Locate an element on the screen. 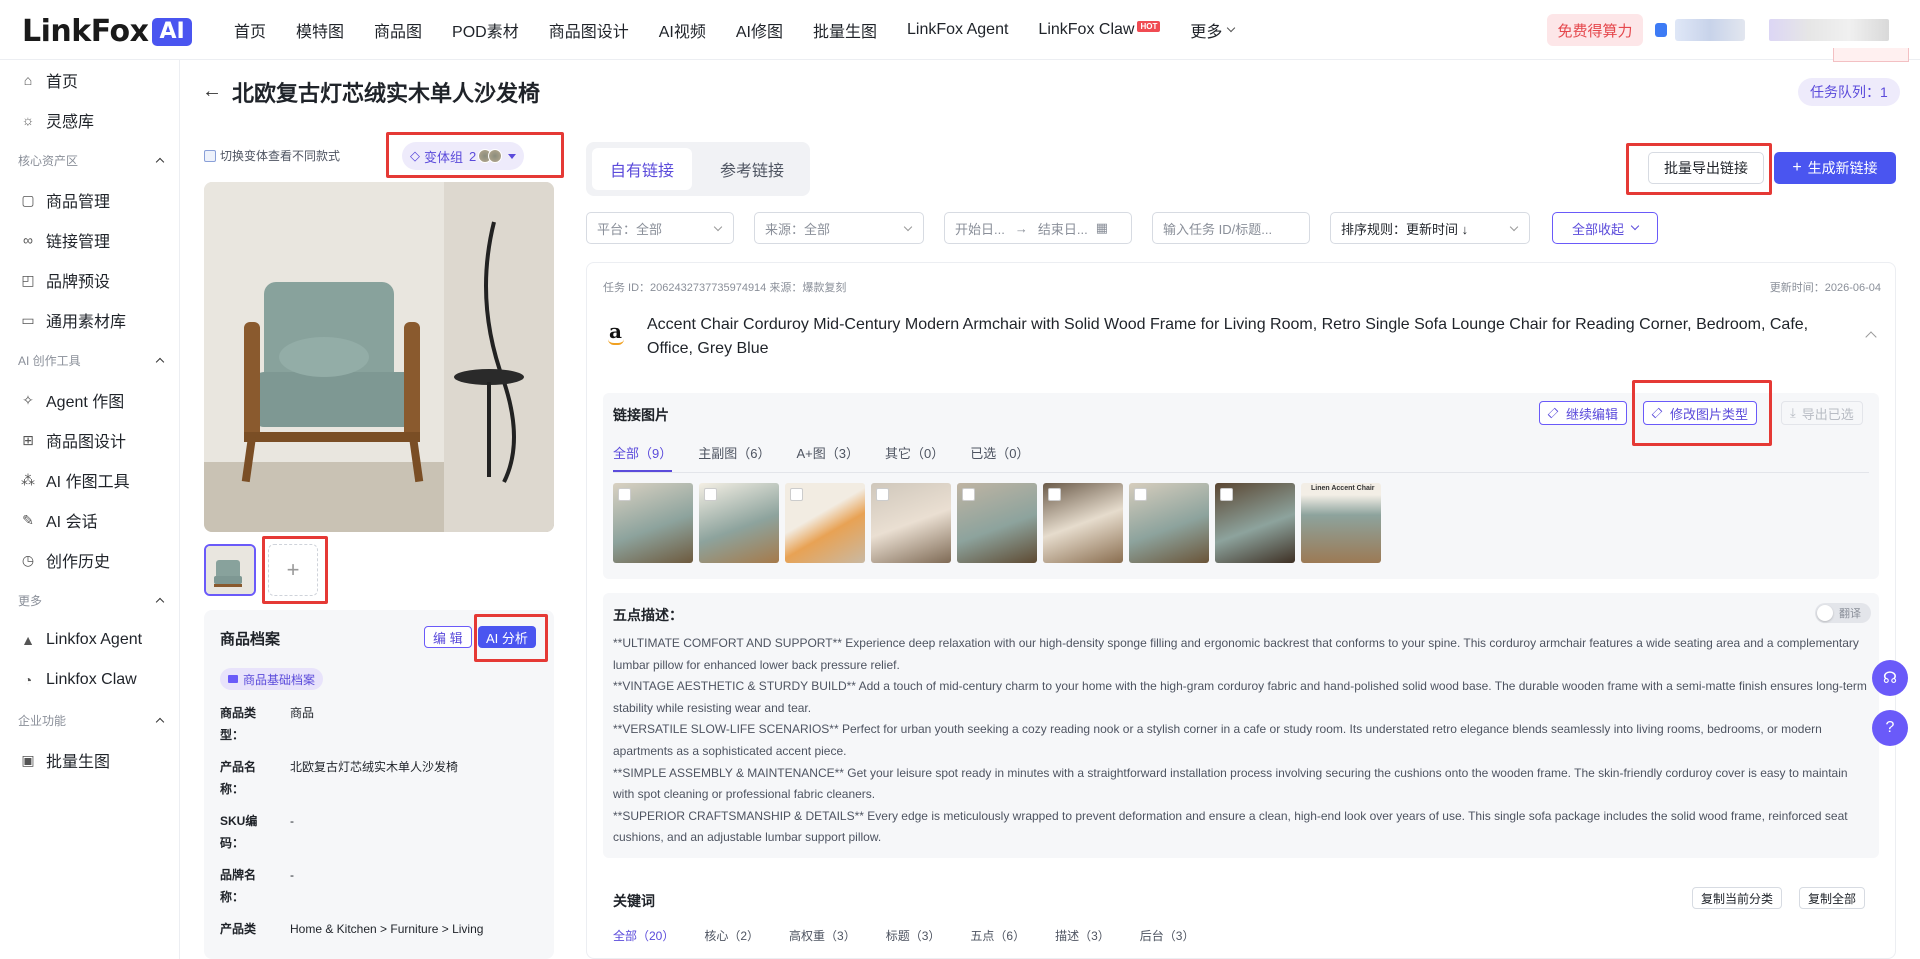 Image resolution: width=1920 pixels, height=959 pixels. sidebar-item-linkfox-claw: ◔ Linkfox Claw is located at coordinates (78, 680).